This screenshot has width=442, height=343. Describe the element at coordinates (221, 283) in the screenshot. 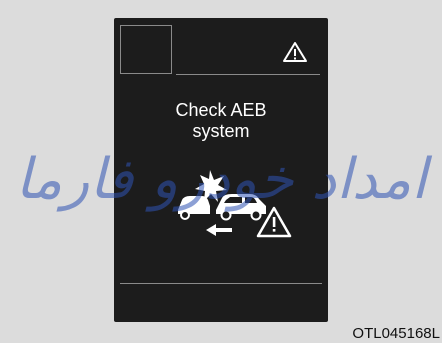

I see `bottom-divider` at that location.